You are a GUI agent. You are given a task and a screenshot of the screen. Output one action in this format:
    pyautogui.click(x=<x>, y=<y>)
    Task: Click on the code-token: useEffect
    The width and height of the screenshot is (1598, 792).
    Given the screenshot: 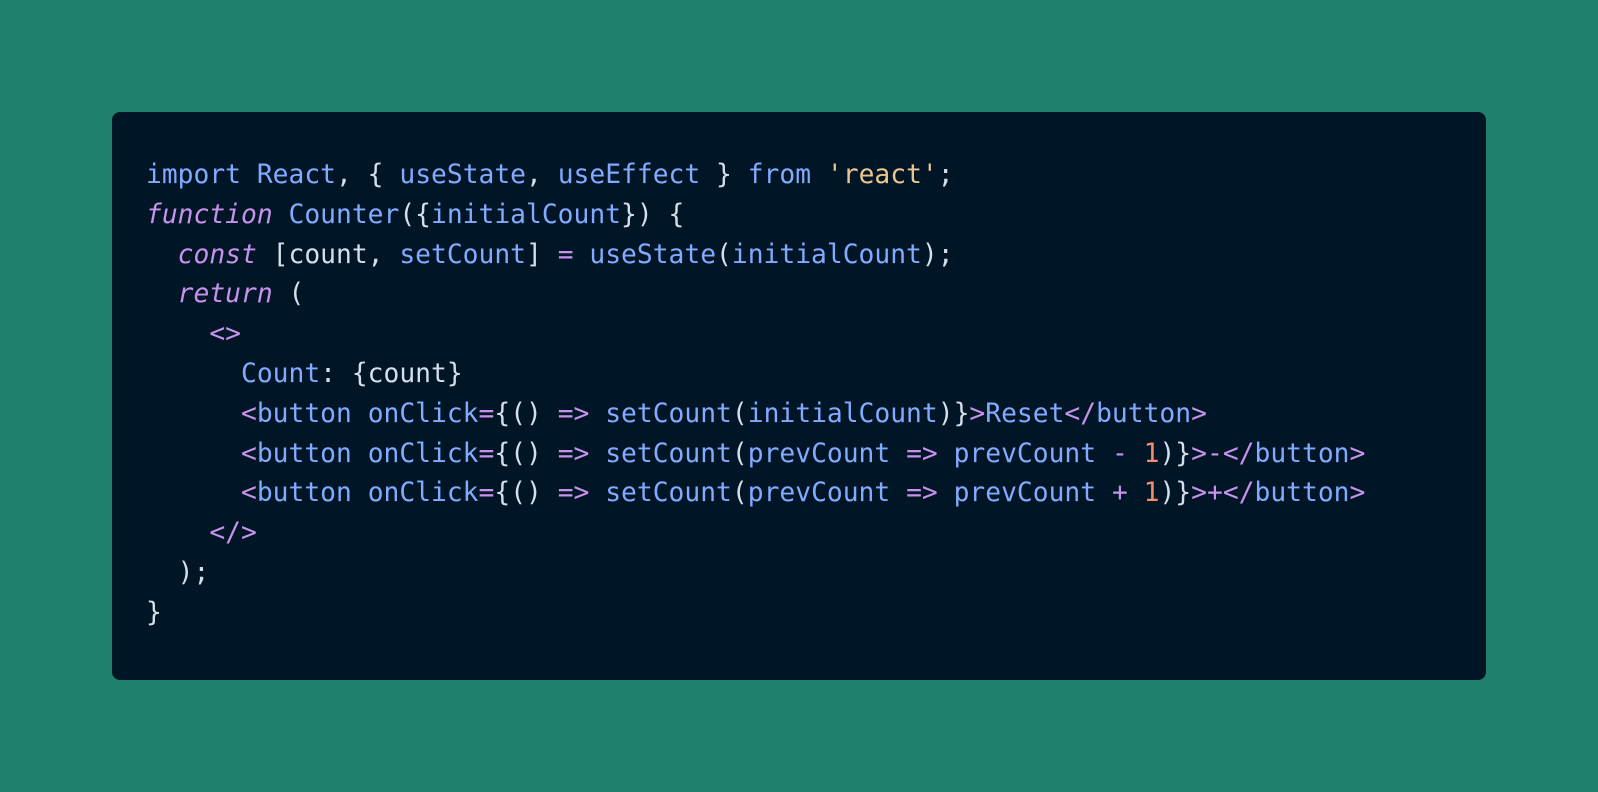 What is the action you would take?
    pyautogui.click(x=629, y=175)
    